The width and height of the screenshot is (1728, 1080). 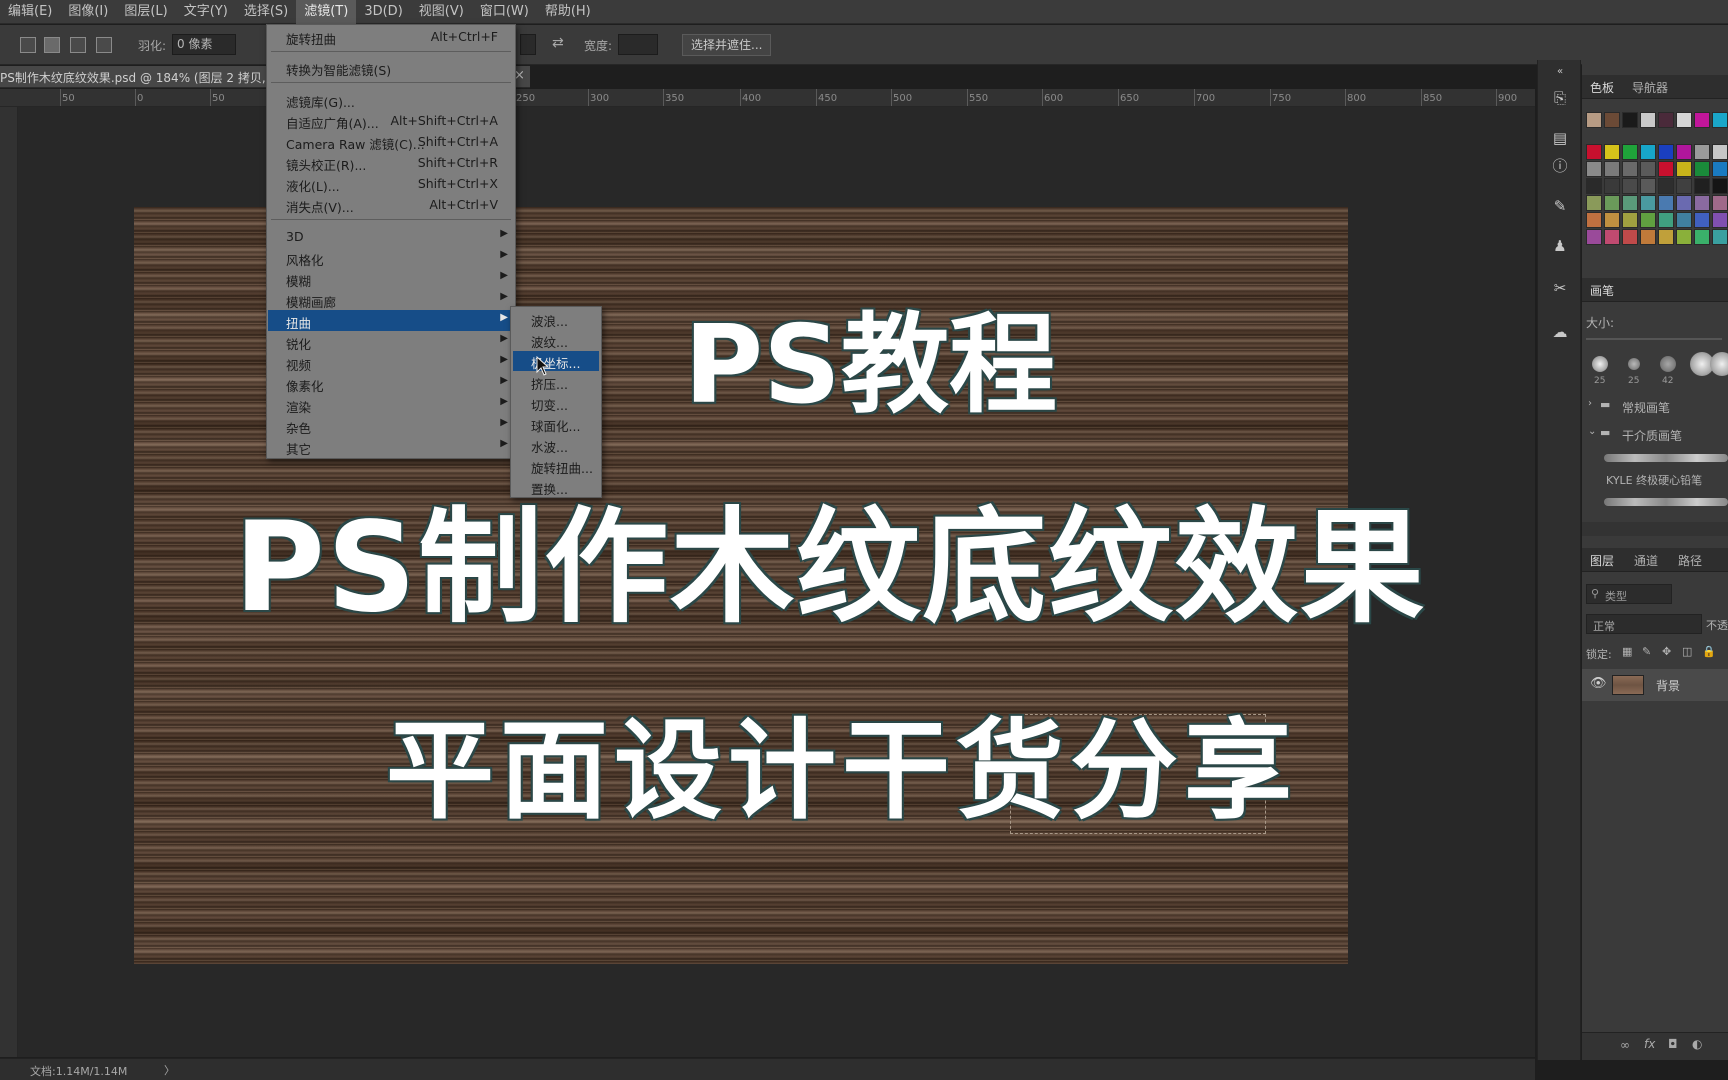 What do you see at coordinates (169, 1070) in the screenshot?
I see `status-menu-arrow: 〉` at bounding box center [169, 1070].